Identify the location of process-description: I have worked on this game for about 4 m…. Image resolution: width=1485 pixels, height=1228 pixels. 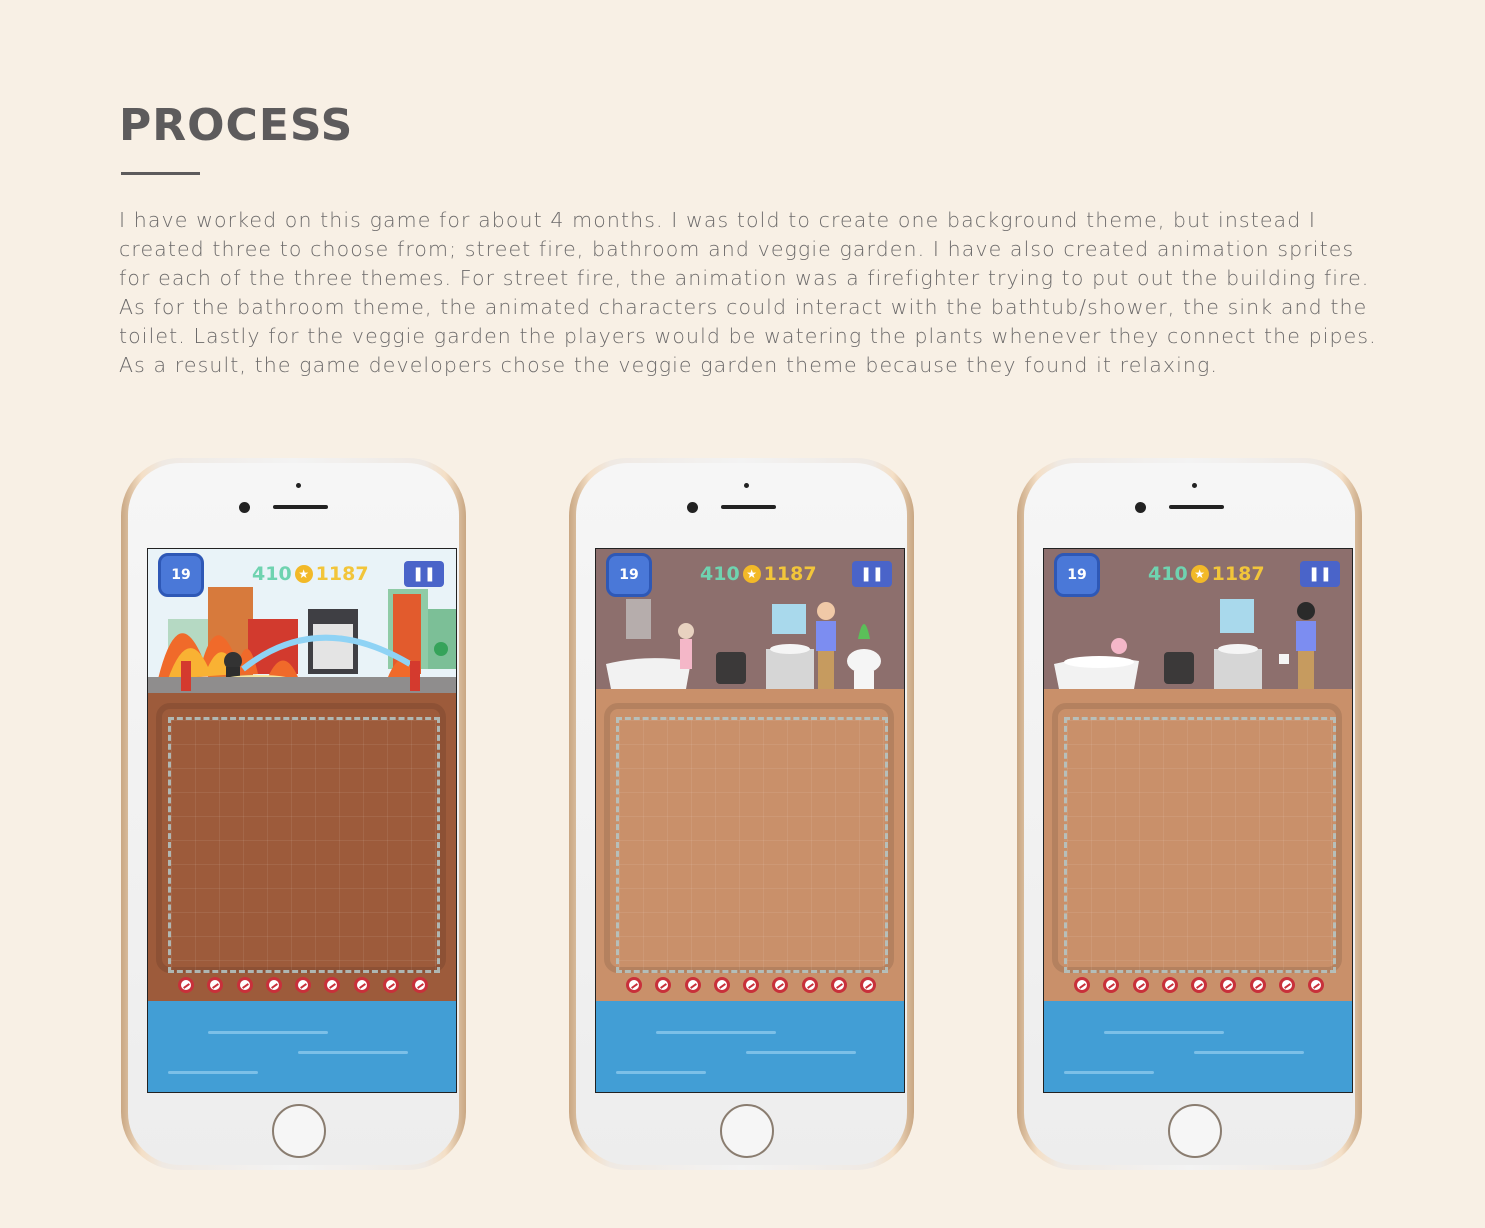
(748, 292).